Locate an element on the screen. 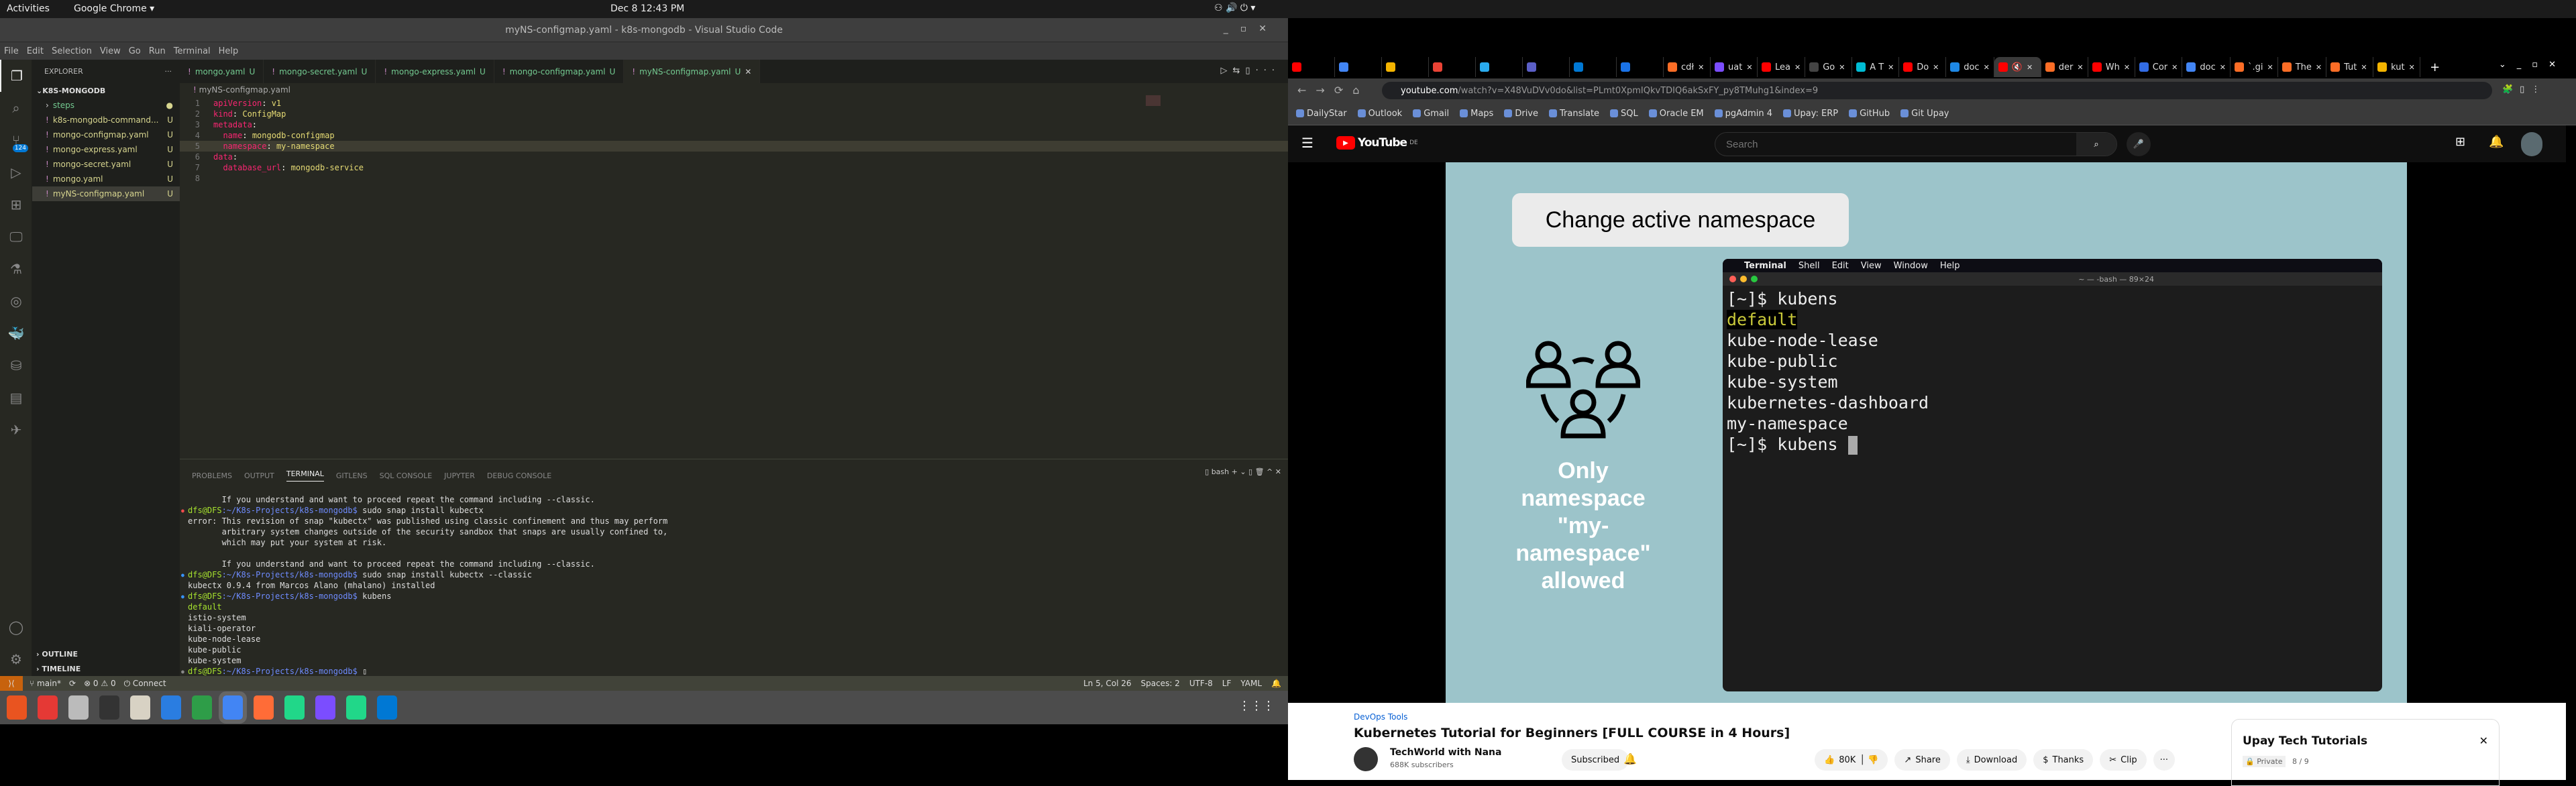 The height and width of the screenshot is (786, 2576). branch-indicator: ⑂ main* is located at coordinates (45, 683).